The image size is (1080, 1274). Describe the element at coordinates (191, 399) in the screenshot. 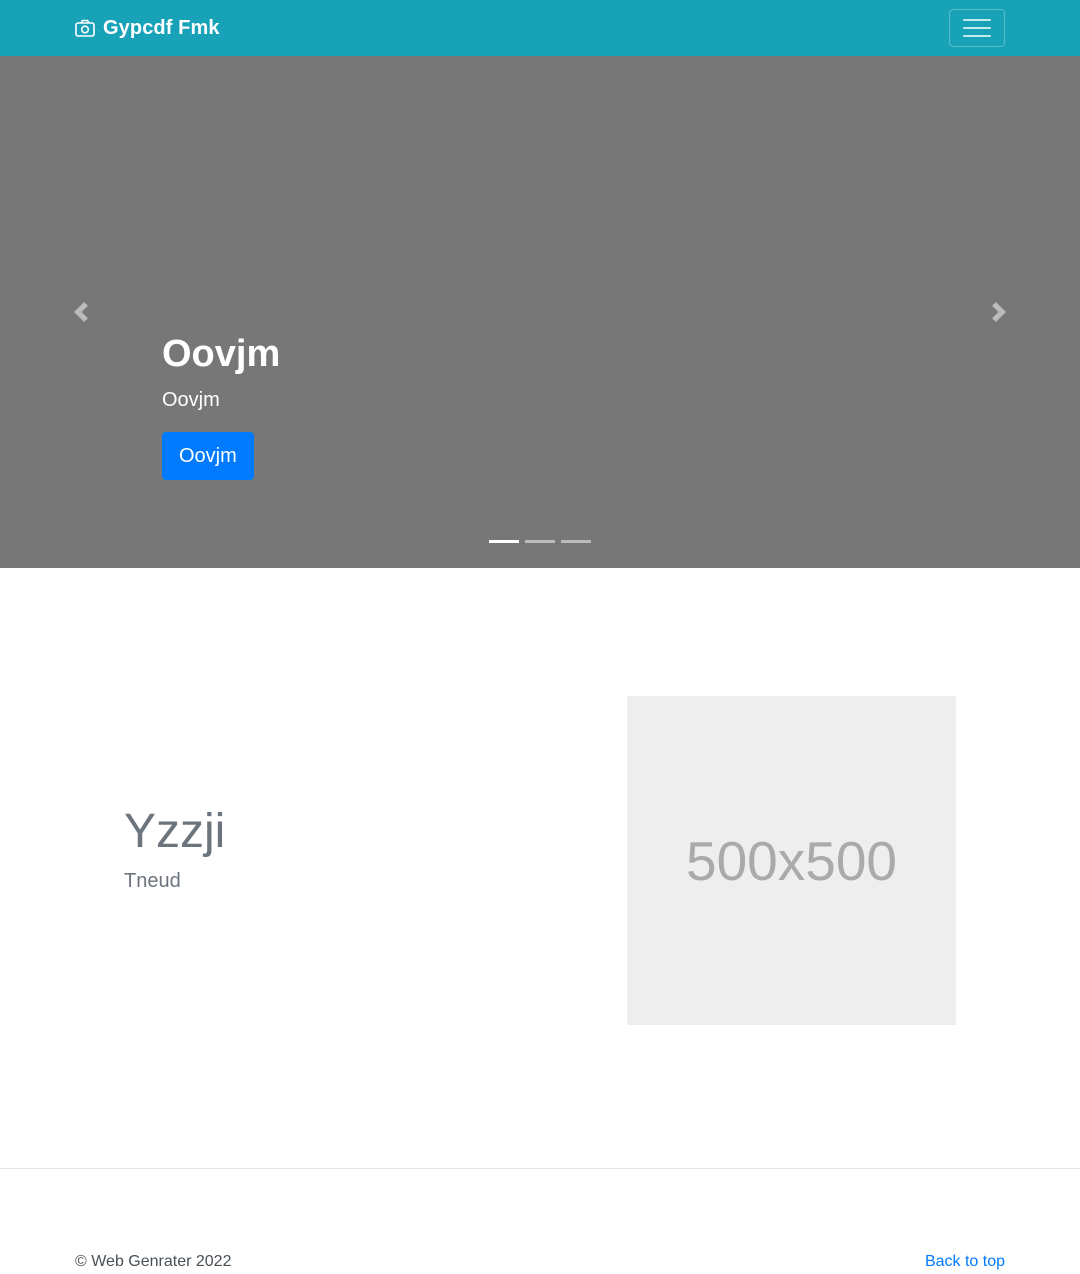

I see `carousel-caption-text: Oovjm` at that location.